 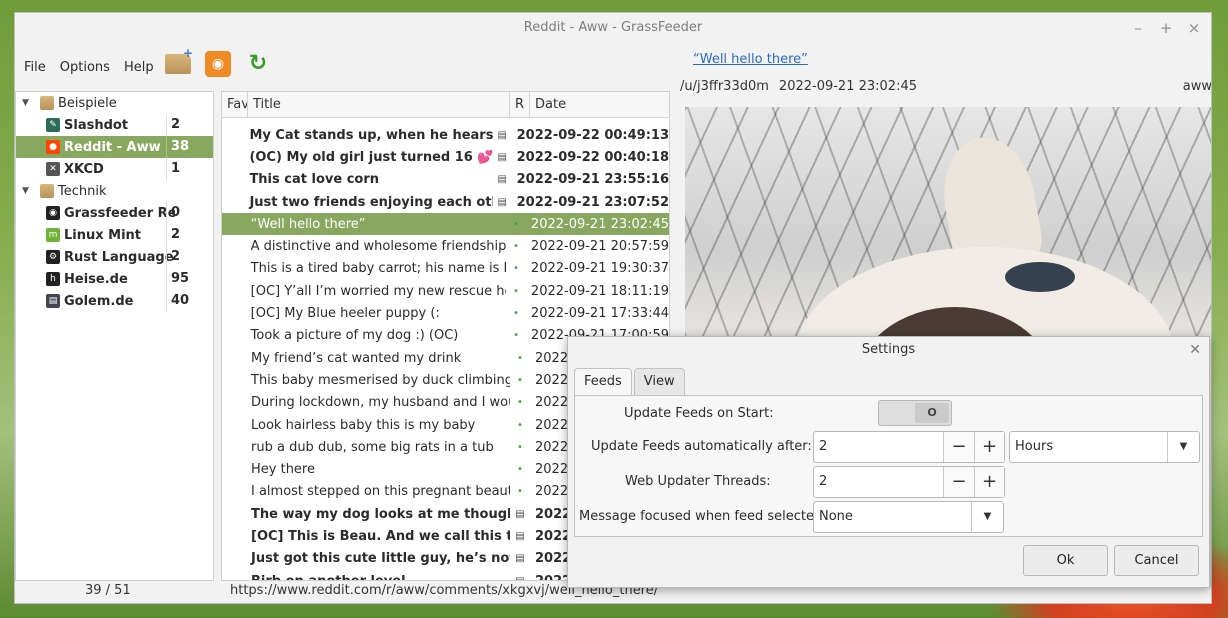 What do you see at coordinates (659, 381) in the screenshot?
I see `tab-view: View` at bounding box center [659, 381].